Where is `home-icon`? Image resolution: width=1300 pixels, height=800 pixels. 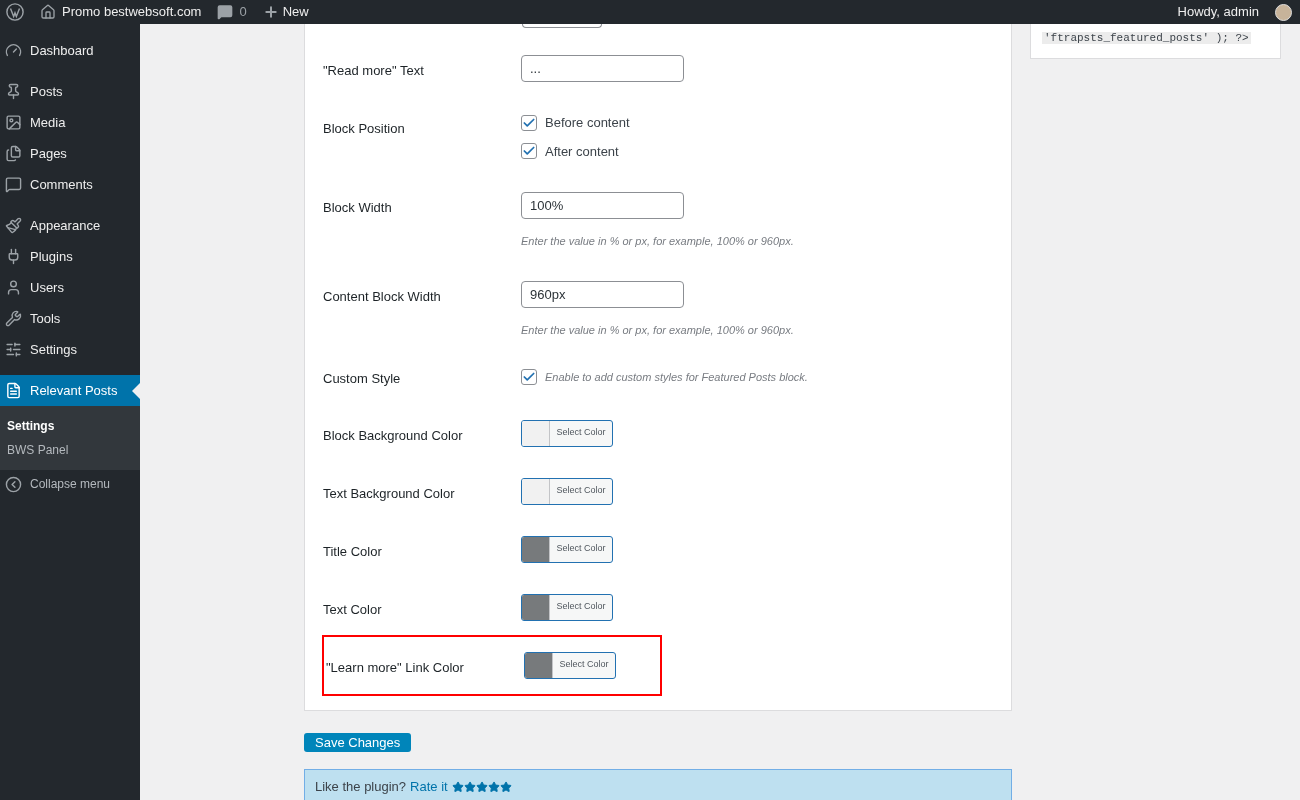
home-icon is located at coordinates (48, 12).